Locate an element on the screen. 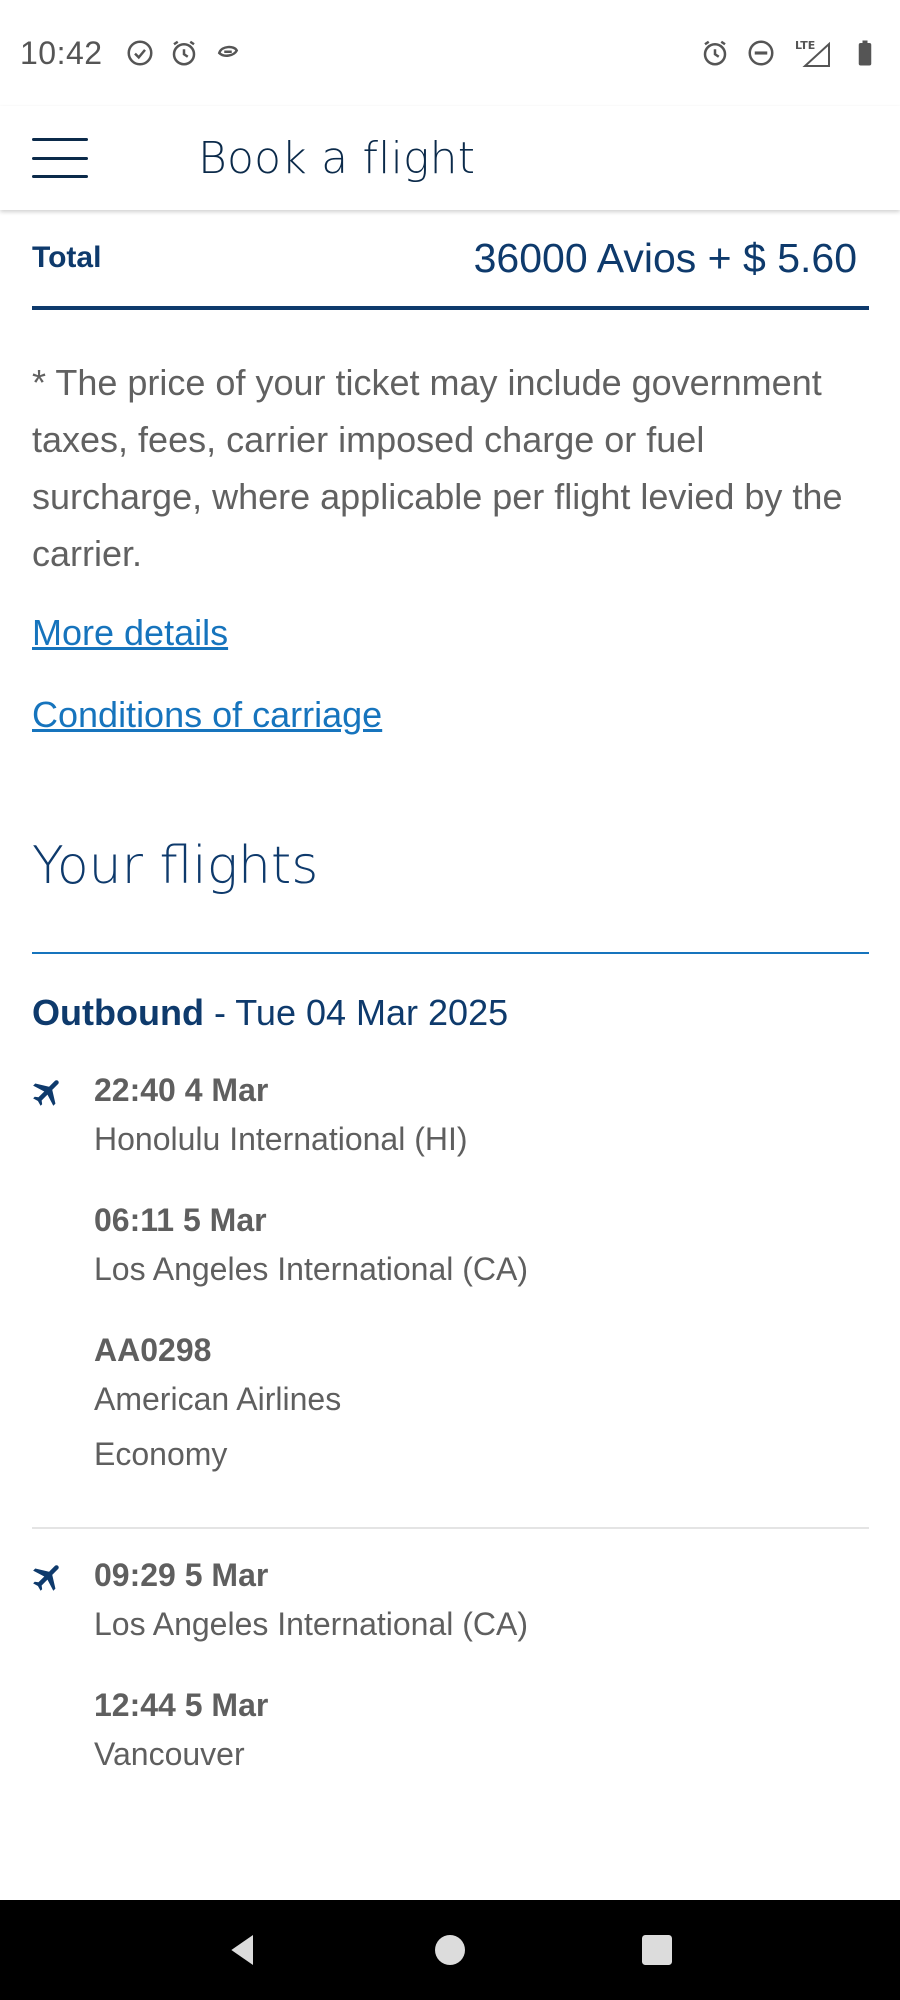 The width and height of the screenshot is (900, 2000). recents-icon is located at coordinates (657, 1950).